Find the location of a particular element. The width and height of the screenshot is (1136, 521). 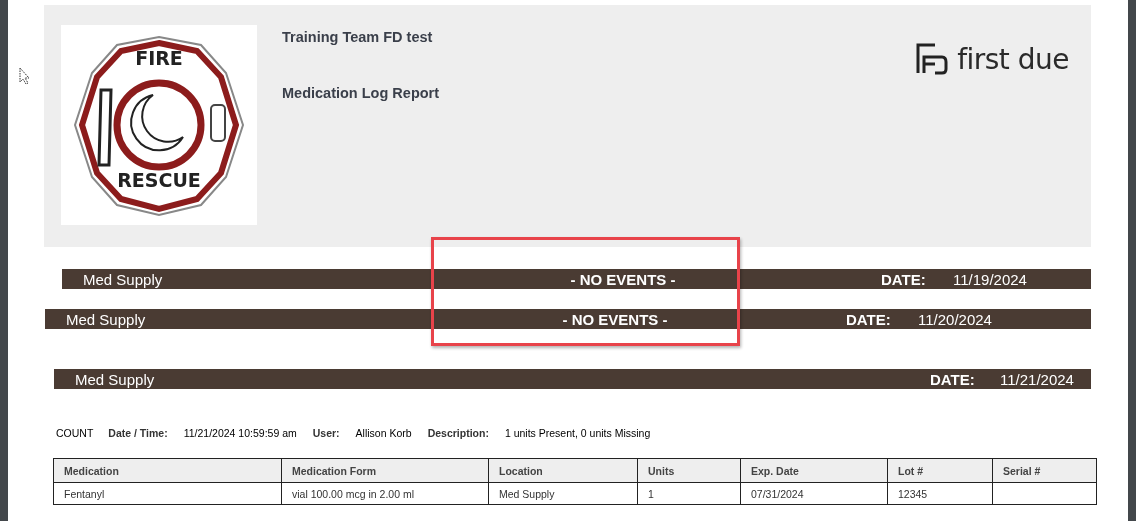

column-header: Lot # is located at coordinates (940, 470).